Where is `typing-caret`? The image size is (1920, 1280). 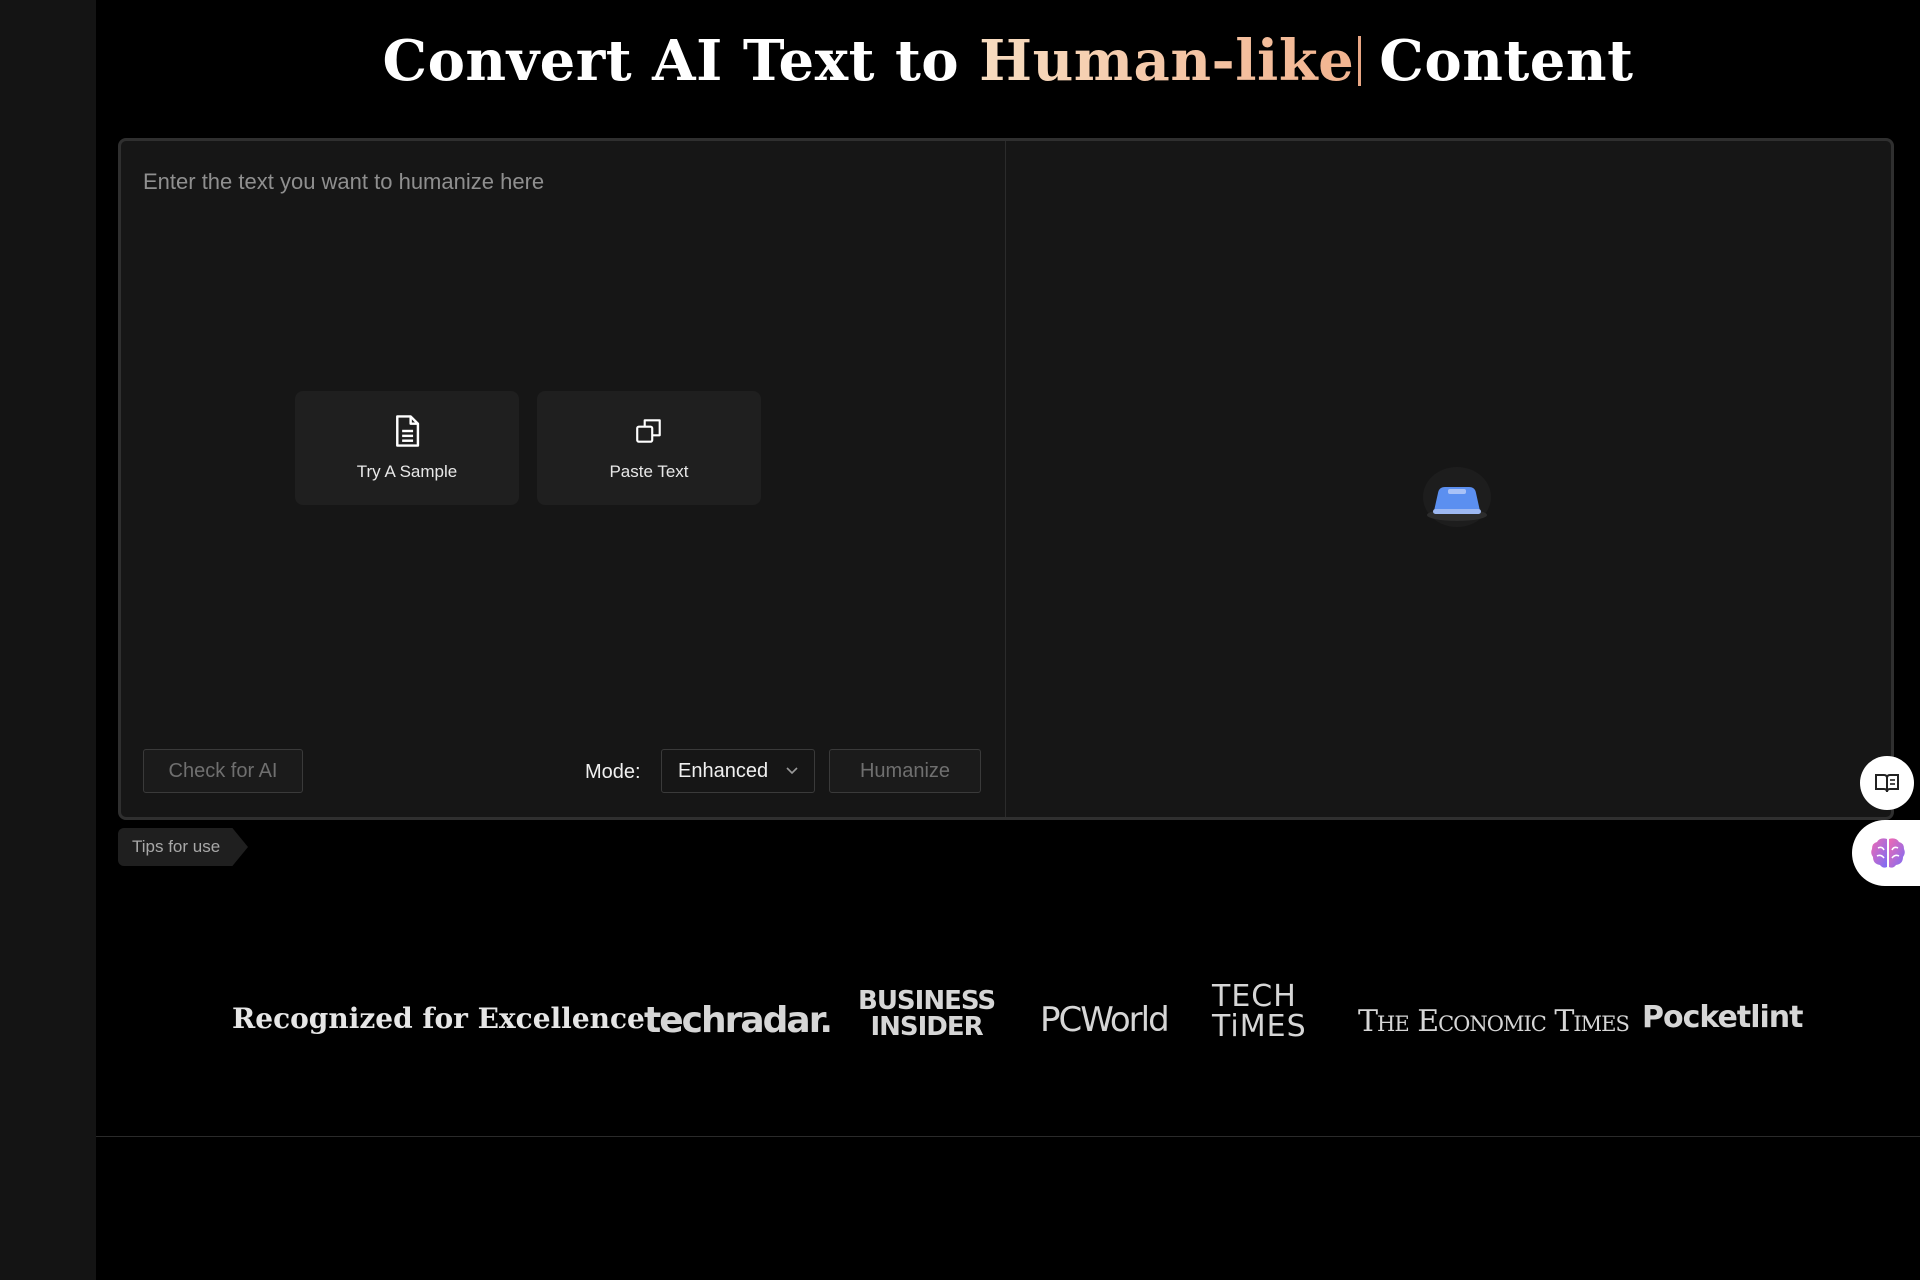 typing-caret is located at coordinates (1360, 61).